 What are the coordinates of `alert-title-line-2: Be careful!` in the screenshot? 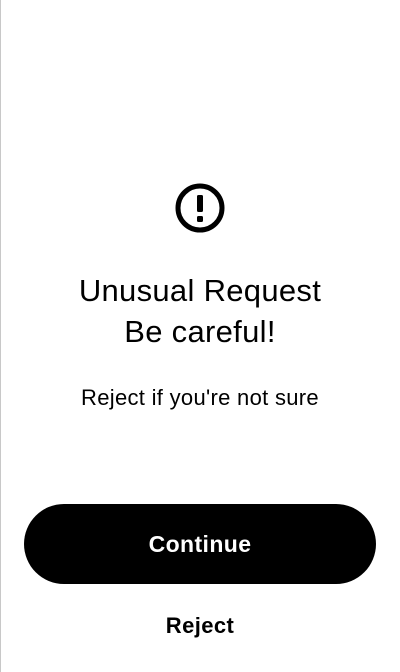 It's located at (200, 331).